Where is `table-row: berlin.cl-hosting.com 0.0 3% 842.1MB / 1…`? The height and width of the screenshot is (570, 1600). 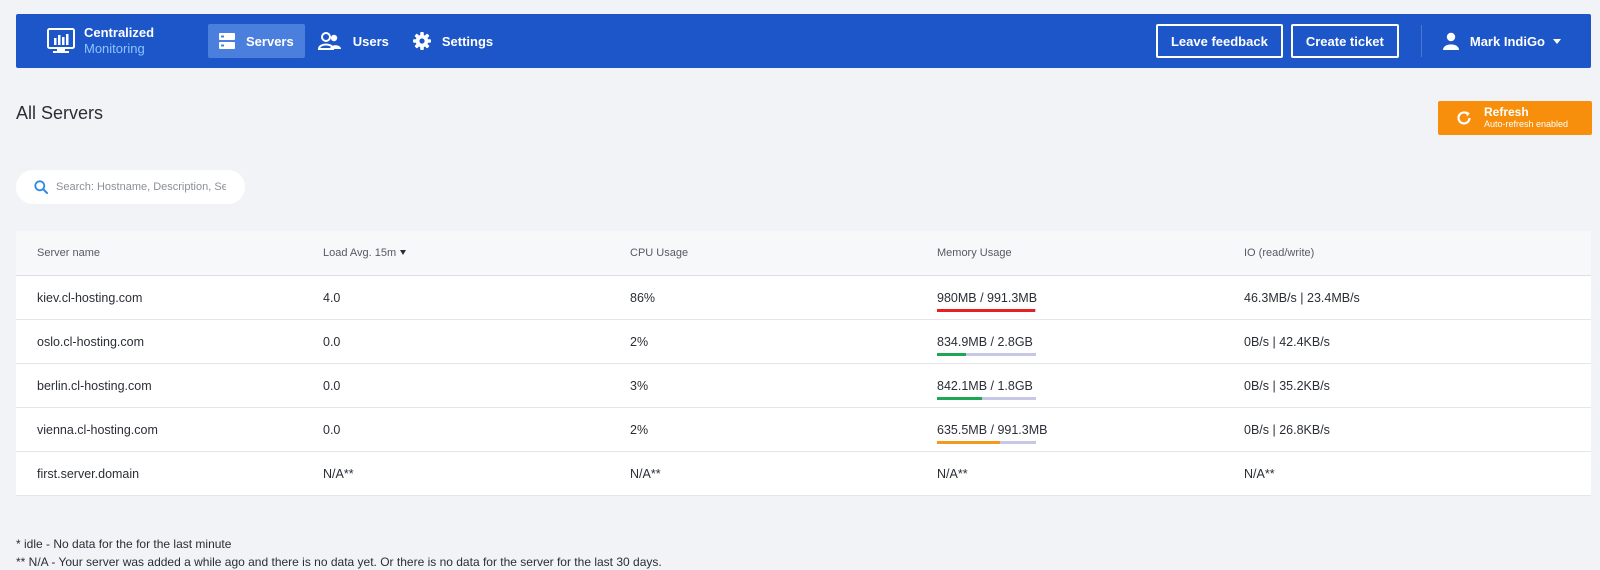
table-row: berlin.cl-hosting.com 0.0 3% 842.1MB / 1… is located at coordinates (803, 386).